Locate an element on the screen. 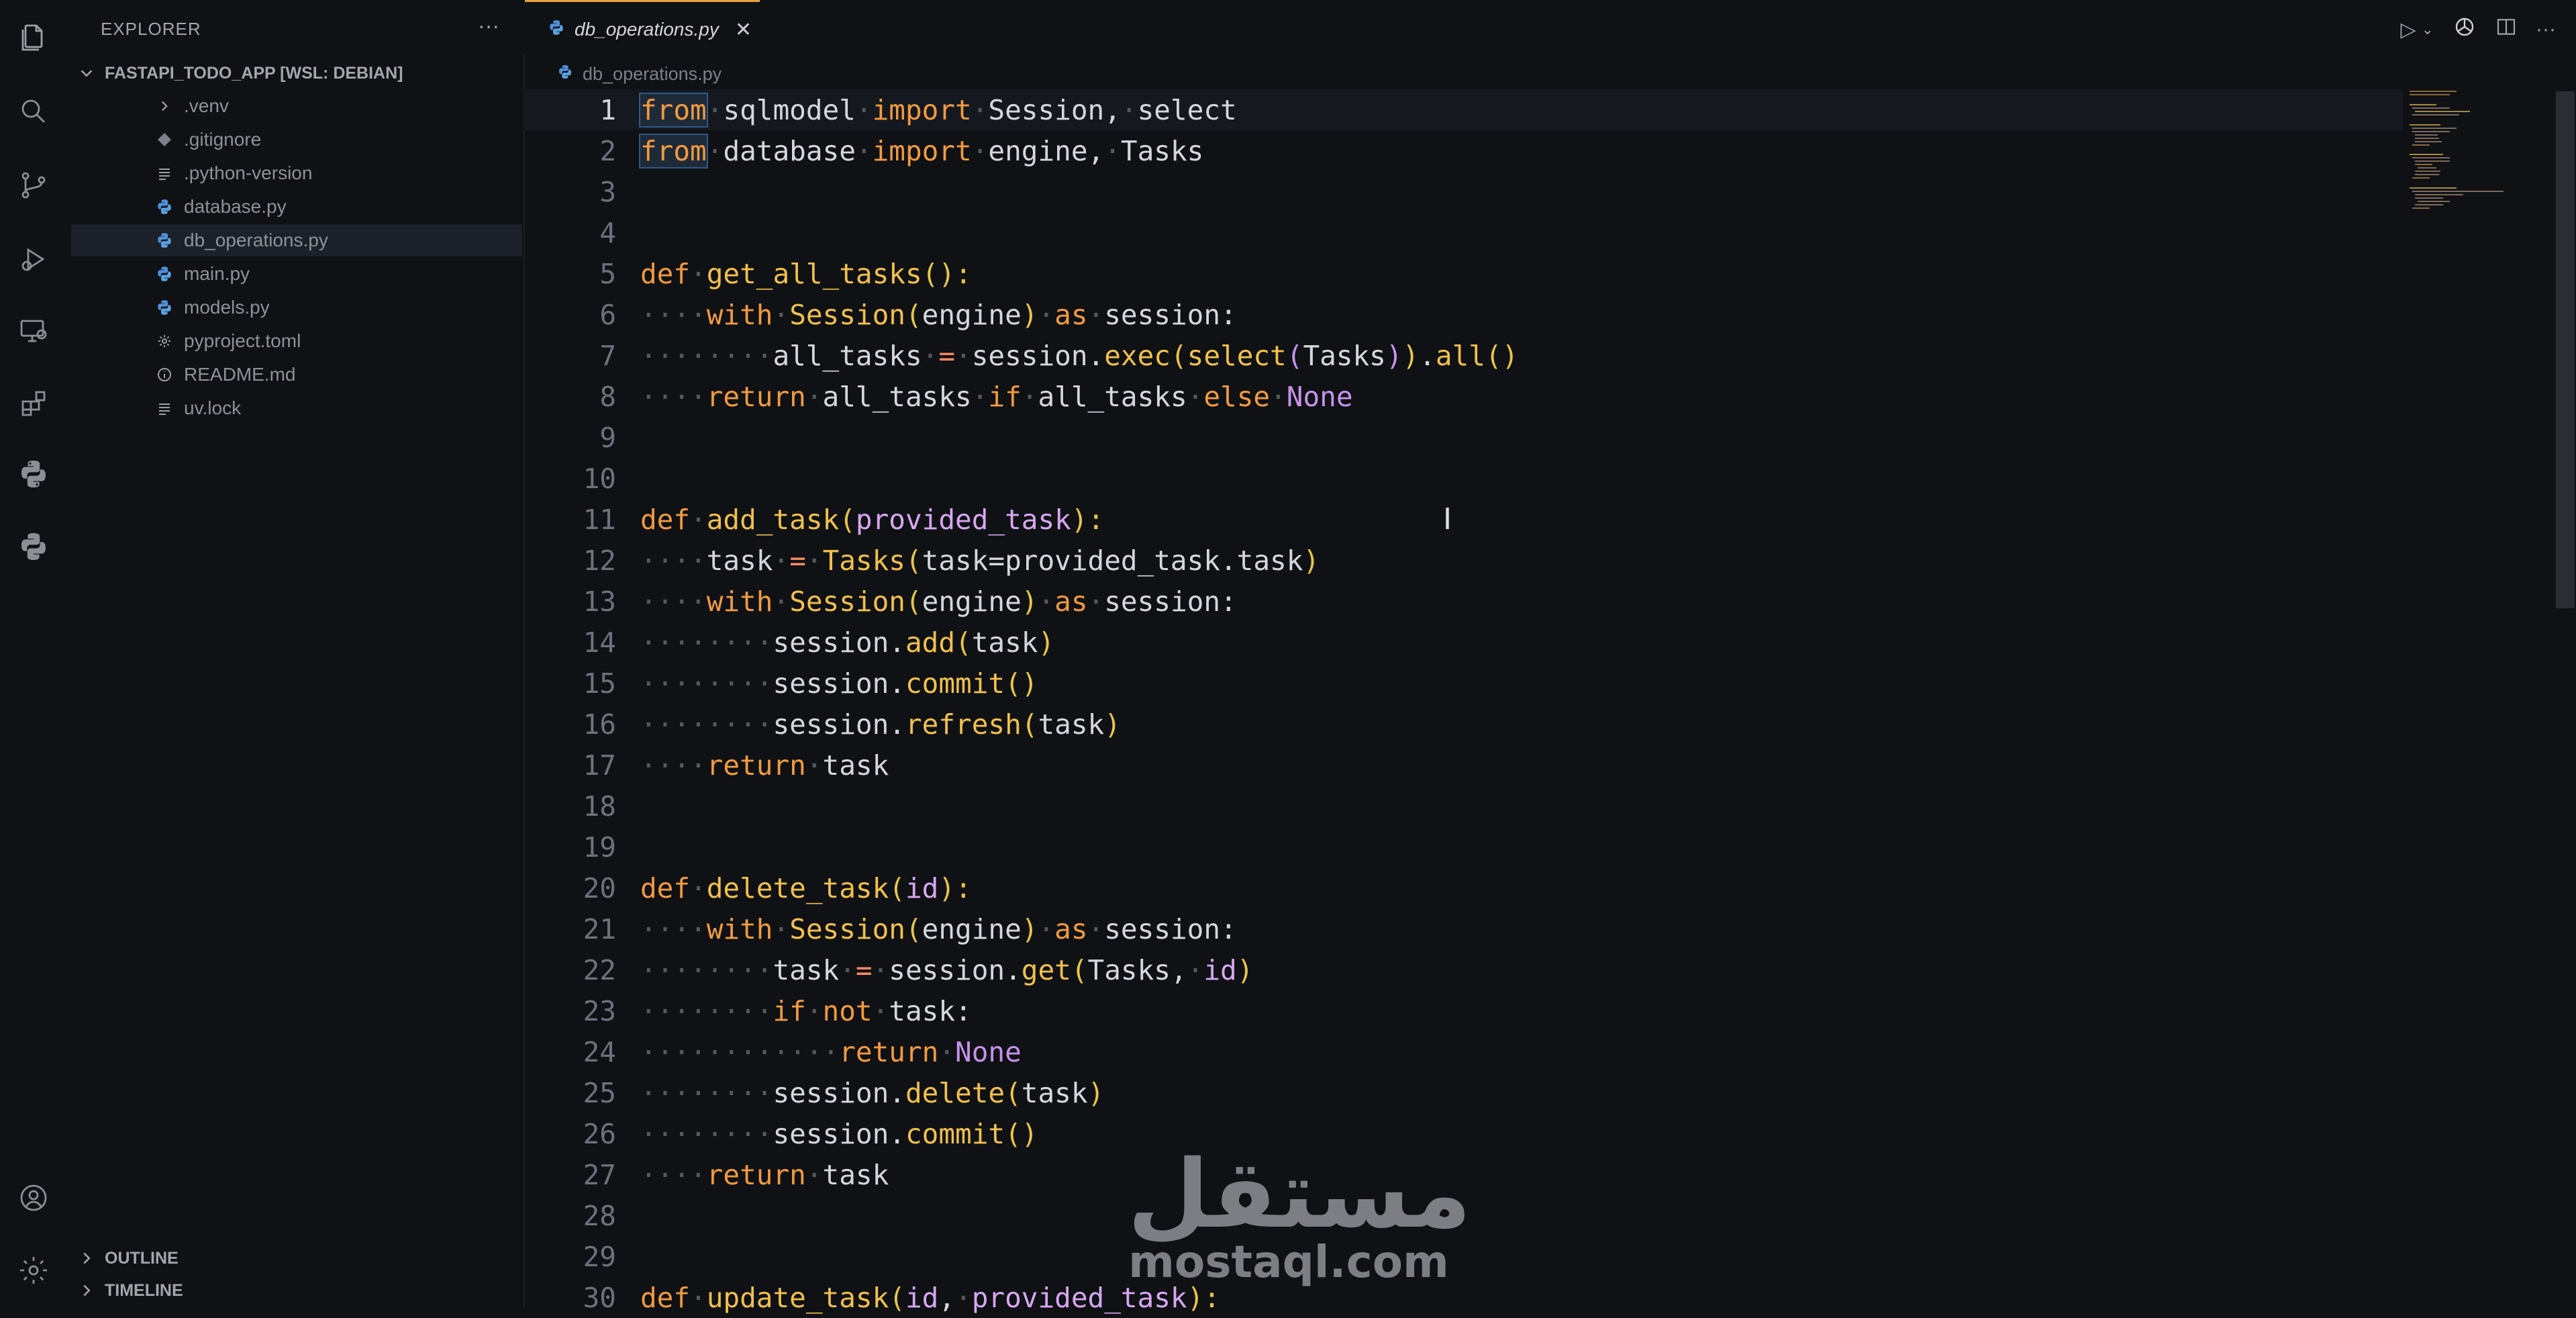  tree-item-pyproject-toml: pyproject.toml is located at coordinates (294, 341).